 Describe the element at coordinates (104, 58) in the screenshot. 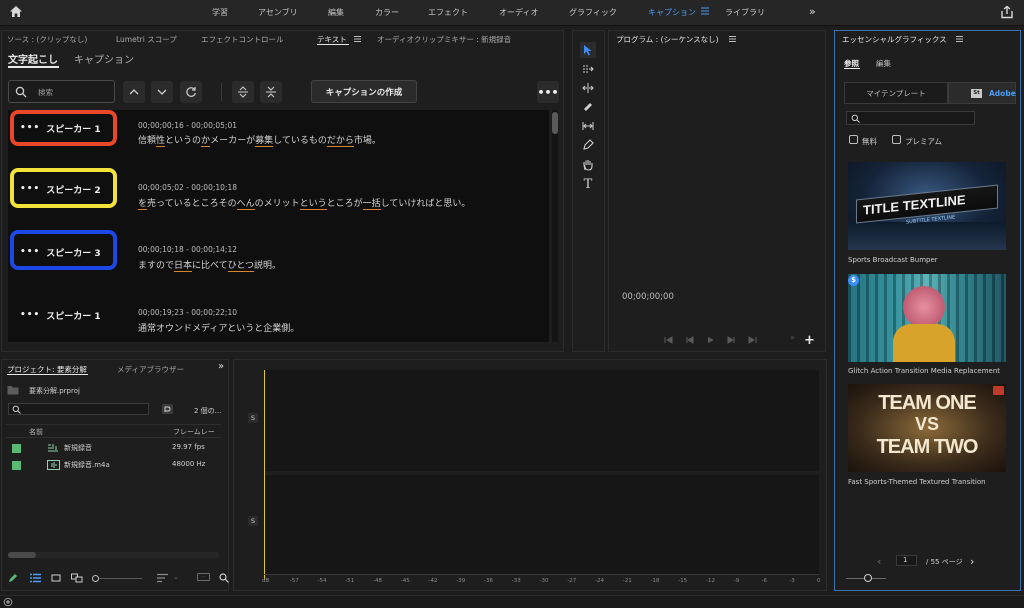

I see `subtab-captions: キャプション` at that location.